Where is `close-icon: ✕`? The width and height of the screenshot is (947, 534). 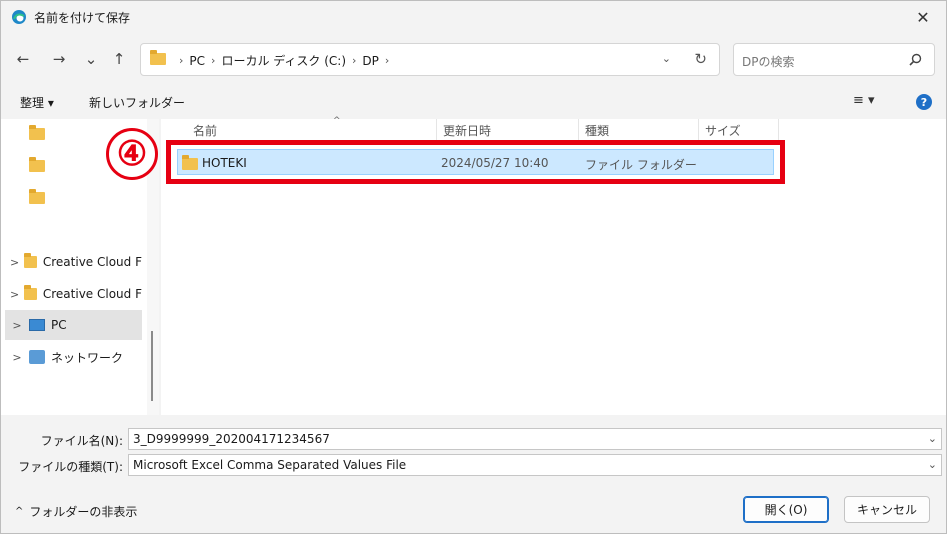 close-icon: ✕ is located at coordinates (923, 17).